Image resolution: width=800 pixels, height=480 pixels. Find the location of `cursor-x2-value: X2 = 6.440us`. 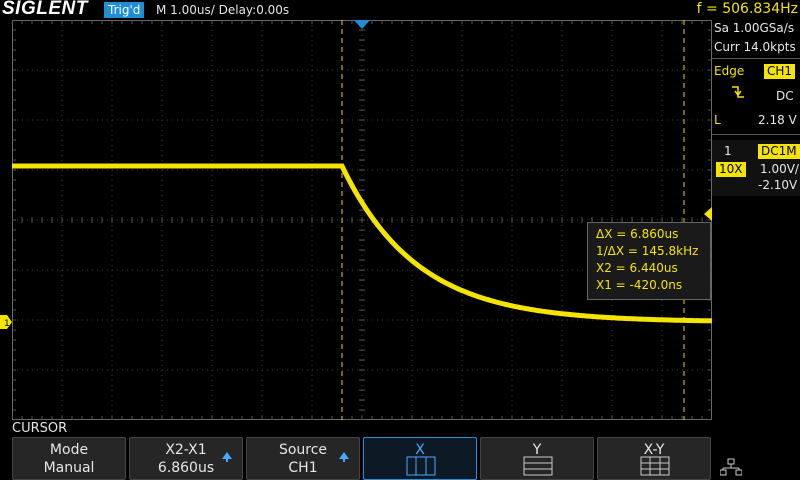

cursor-x2-value: X2 = 6.440us is located at coordinates (637, 268).